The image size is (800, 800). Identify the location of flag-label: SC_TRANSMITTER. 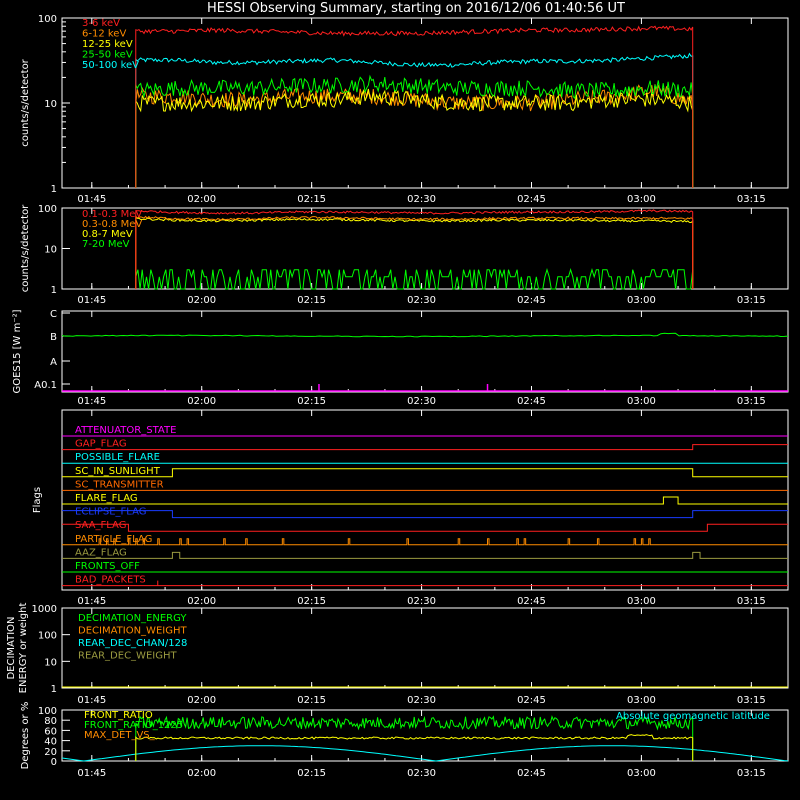
(119, 484).